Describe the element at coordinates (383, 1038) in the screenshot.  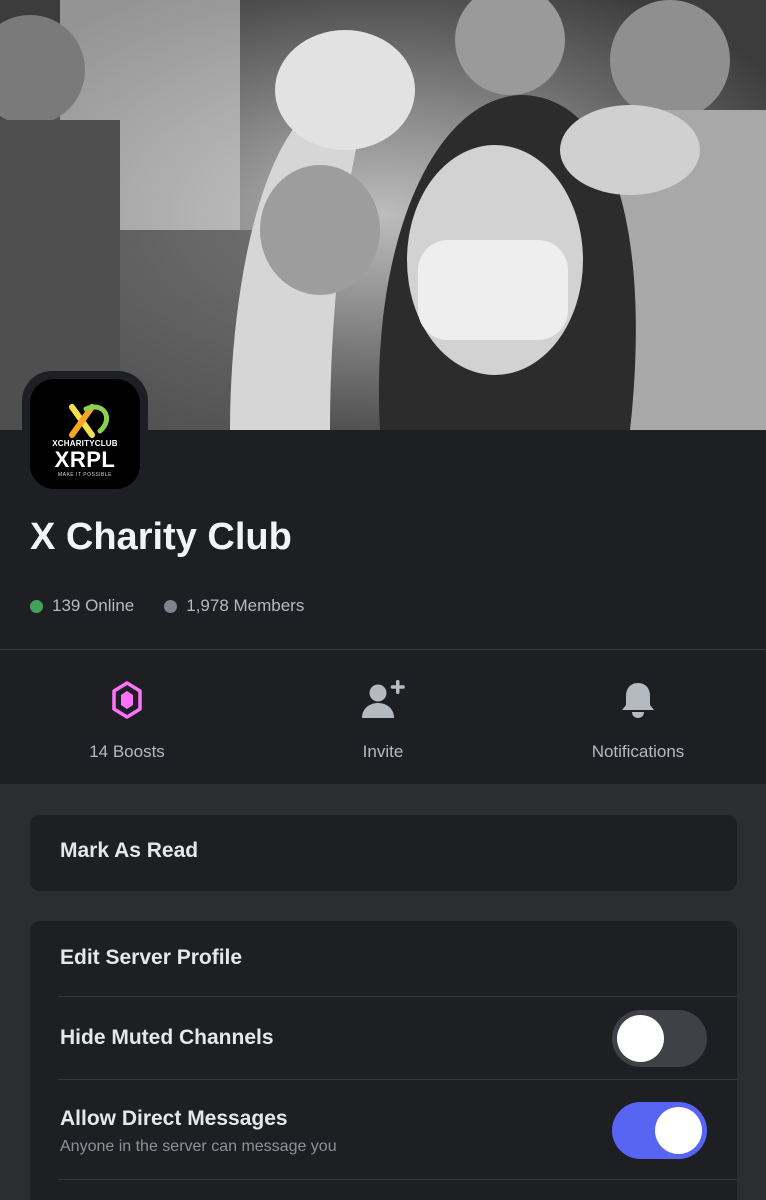
I see `hide-muted-channels-row: Hide Muted Channels` at that location.